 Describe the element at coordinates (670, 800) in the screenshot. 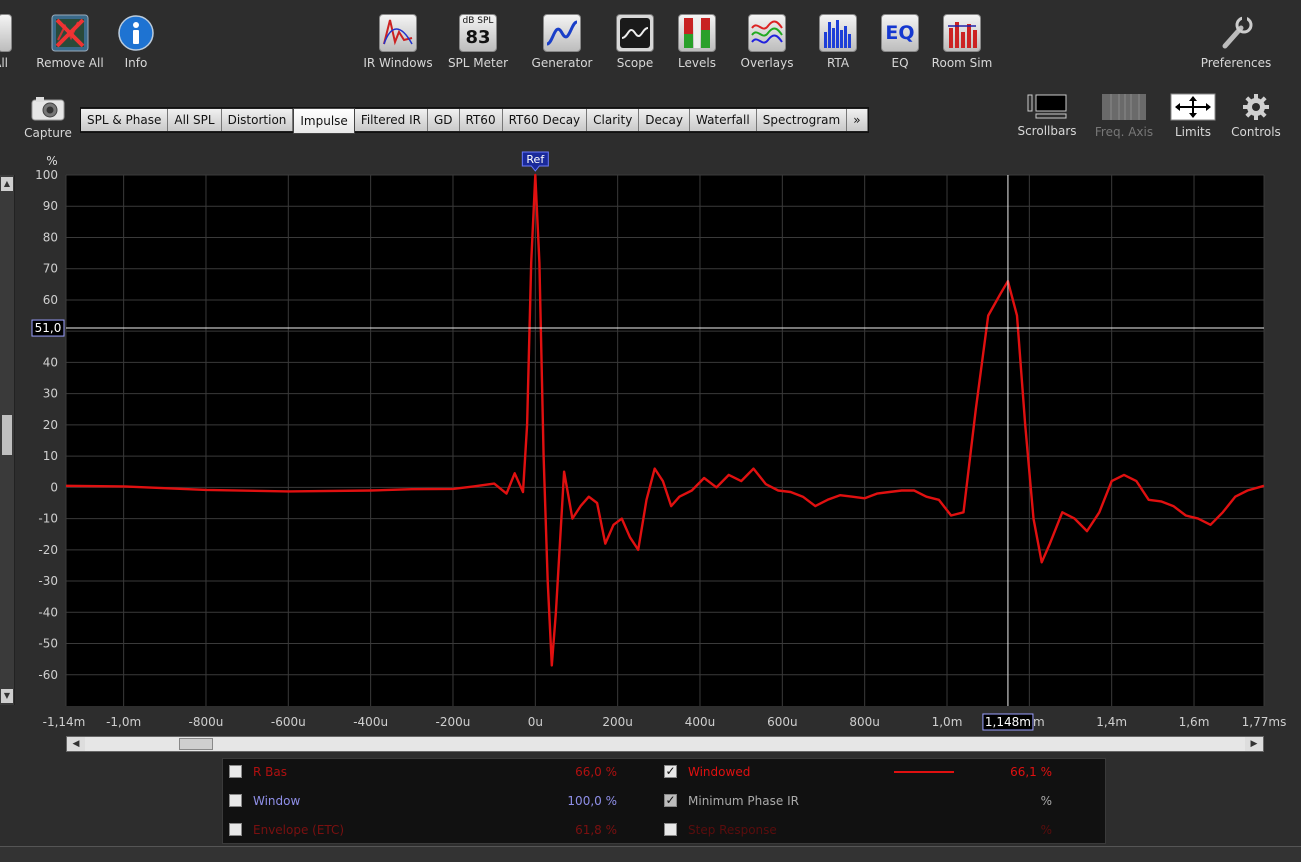

I see `min-phase-checkbox: ✓` at that location.